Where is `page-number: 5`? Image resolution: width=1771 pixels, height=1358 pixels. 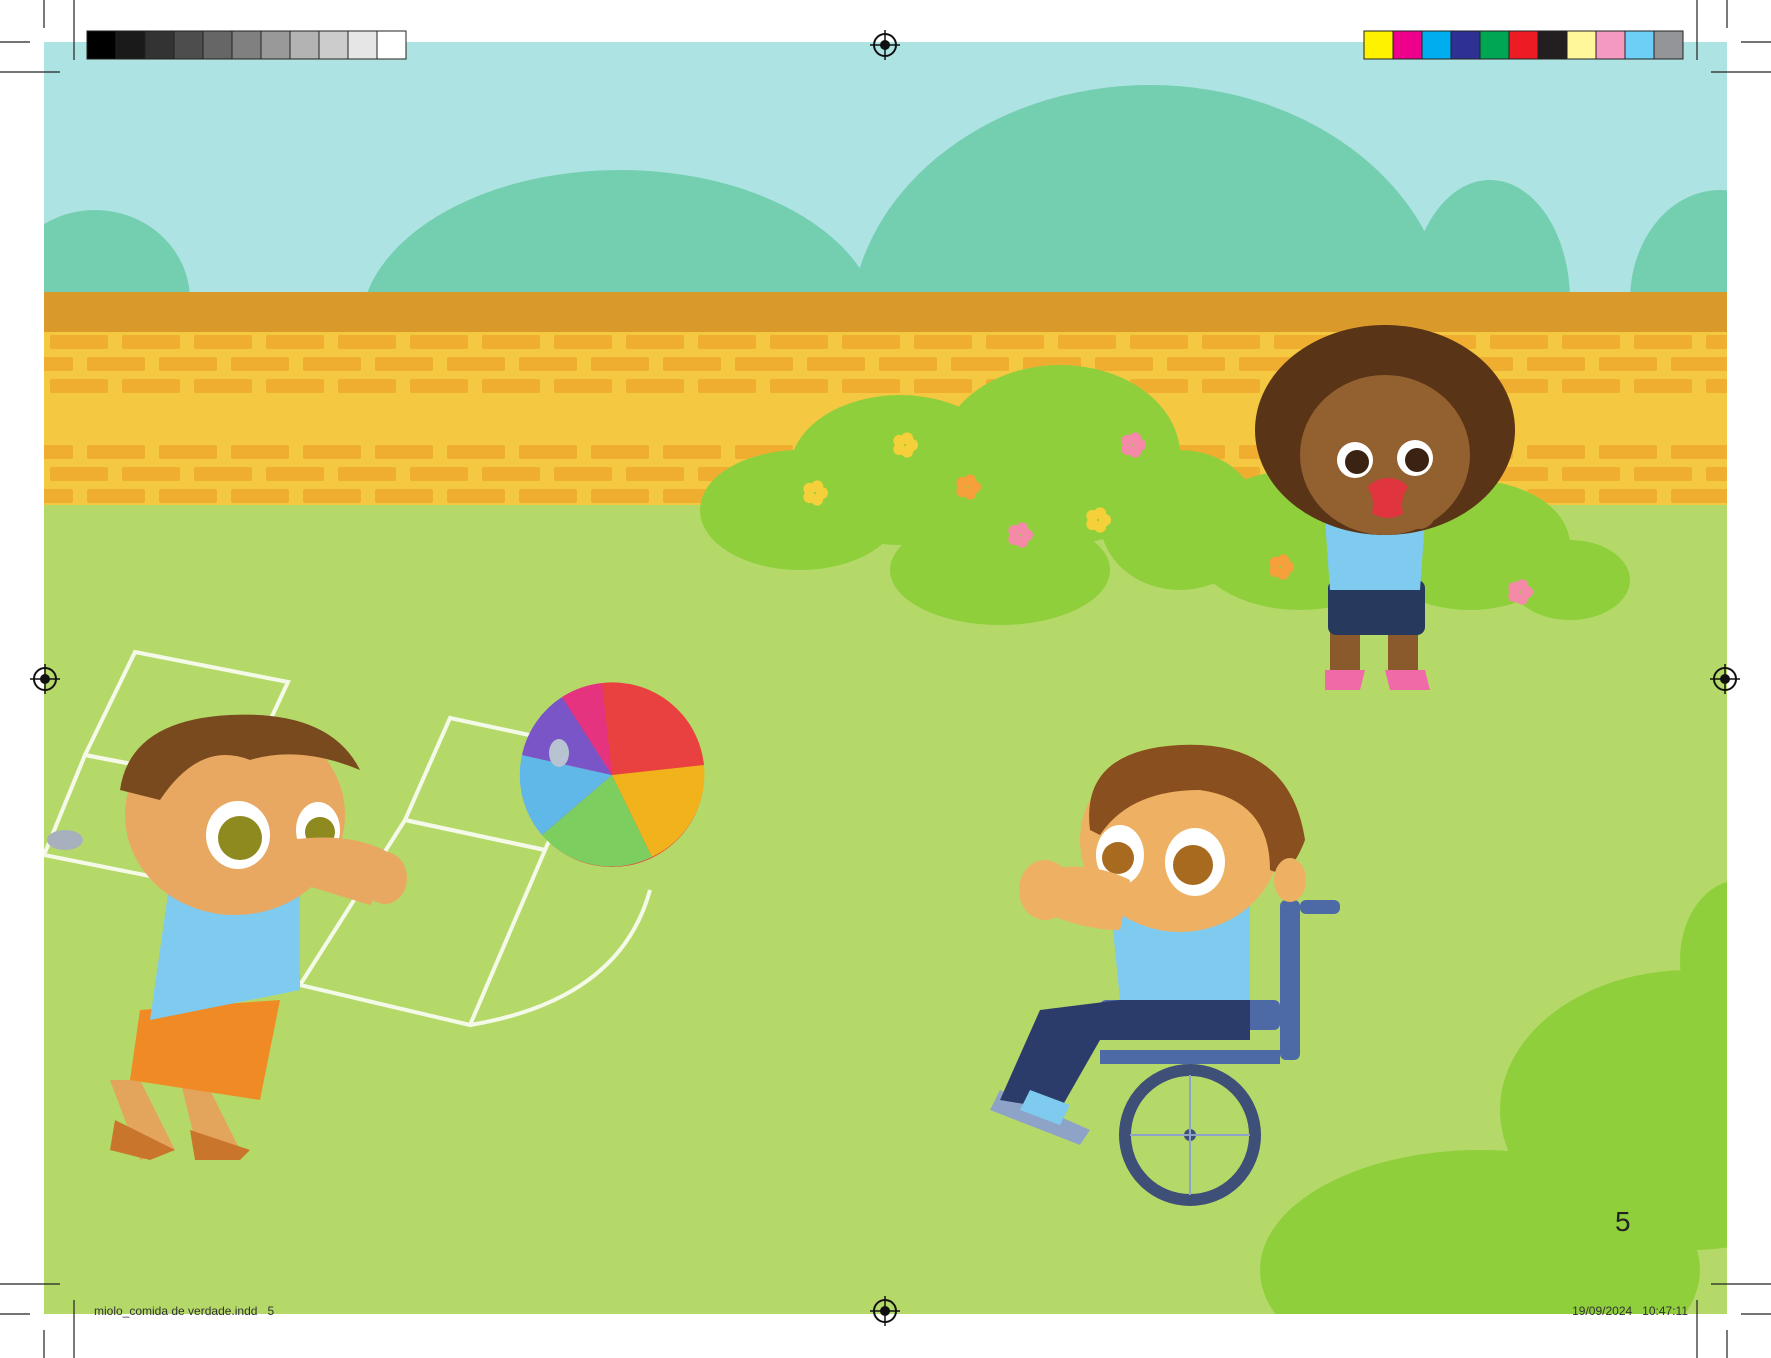
page-number: 5 is located at coordinates (1623, 1221).